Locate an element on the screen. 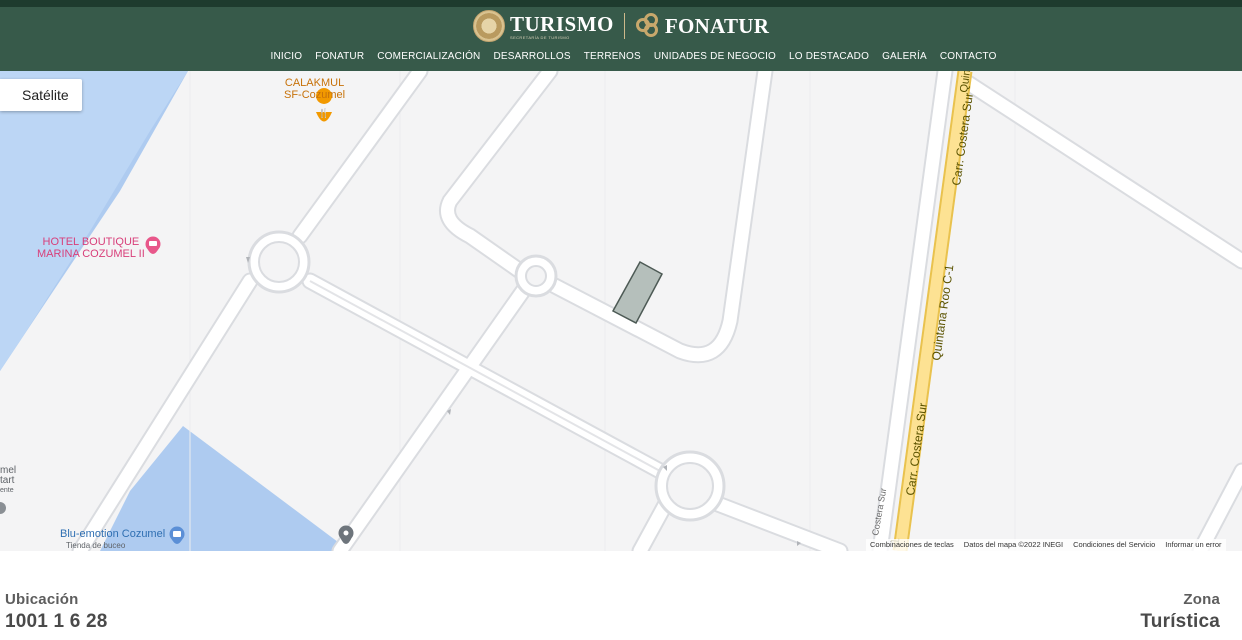  nav-contacto: CONTACTO is located at coordinates (968, 57).